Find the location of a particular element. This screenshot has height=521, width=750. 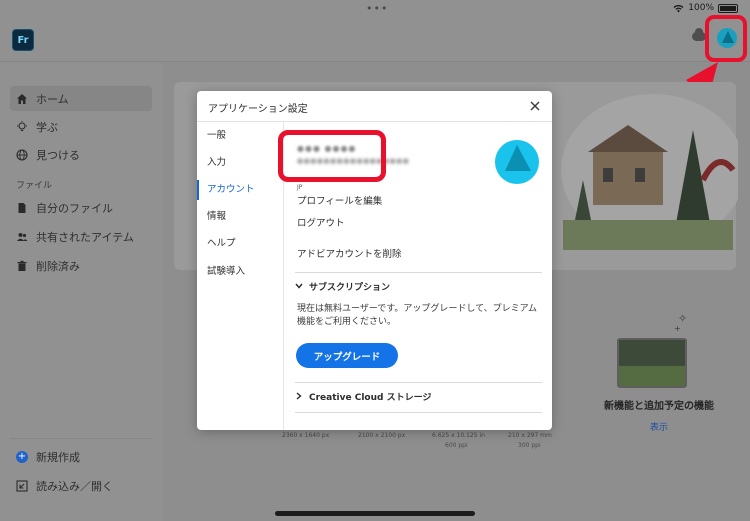

shared-users-icon is located at coordinates (22, 237).